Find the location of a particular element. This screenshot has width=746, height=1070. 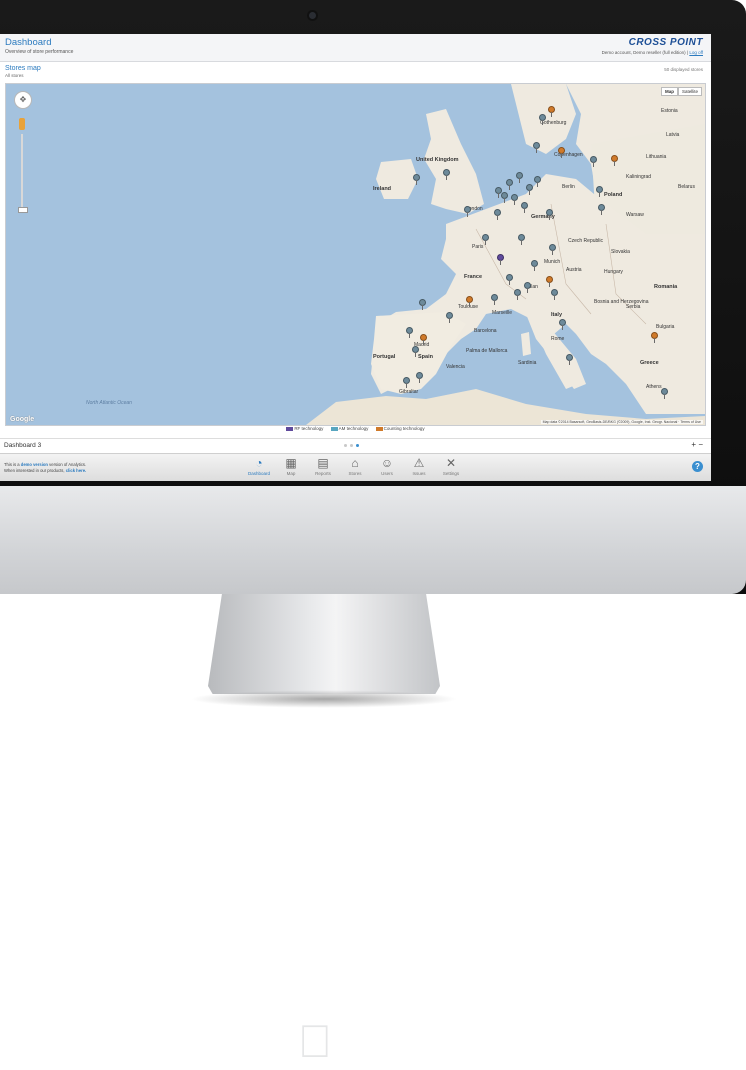

zoom-slider-handle is located at coordinates (23, 210).